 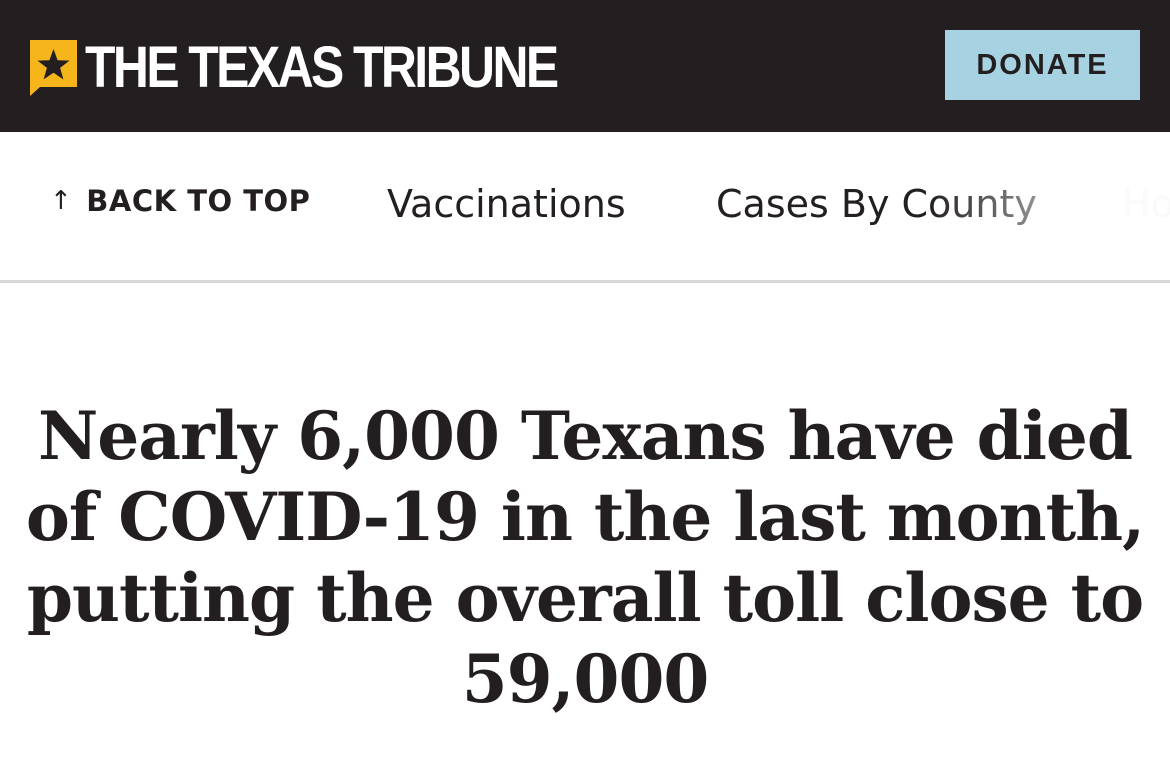 I want to click on back-to-top-link: ↑ BACK TO TOP, so click(x=180, y=201).